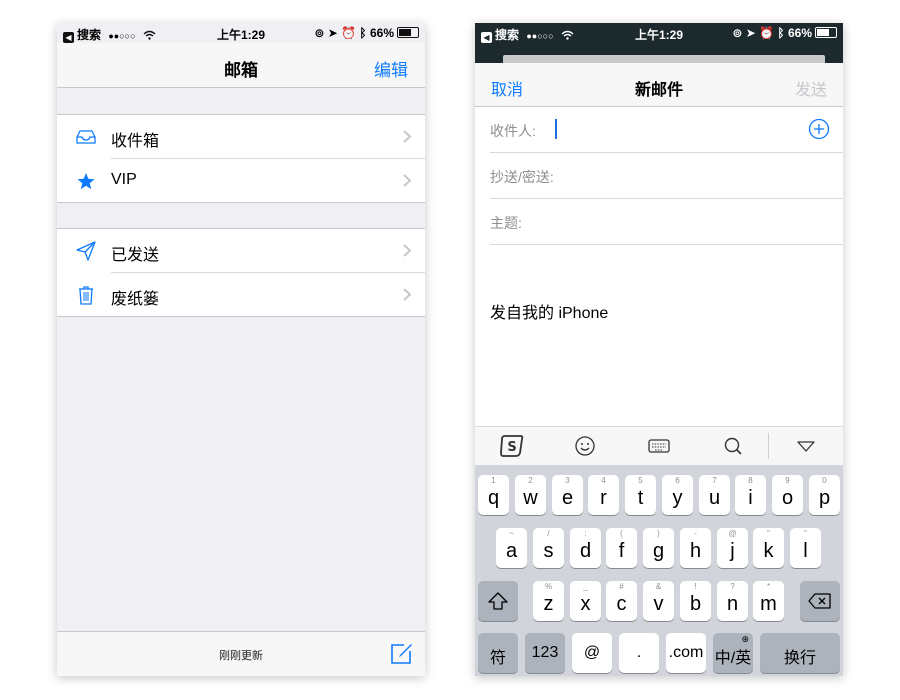  I want to click on key-d: :d, so click(585, 548).